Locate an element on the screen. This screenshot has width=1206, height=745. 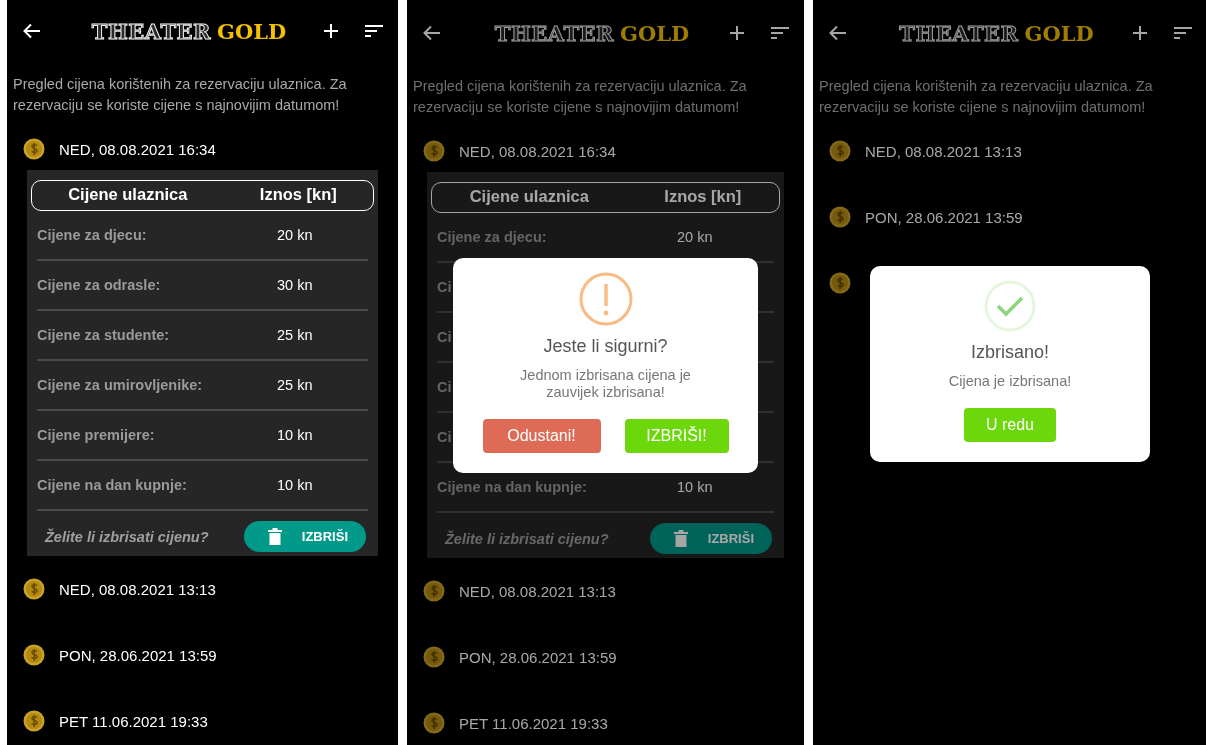
price-label: Cijene za odrasle: is located at coordinates (99, 285).